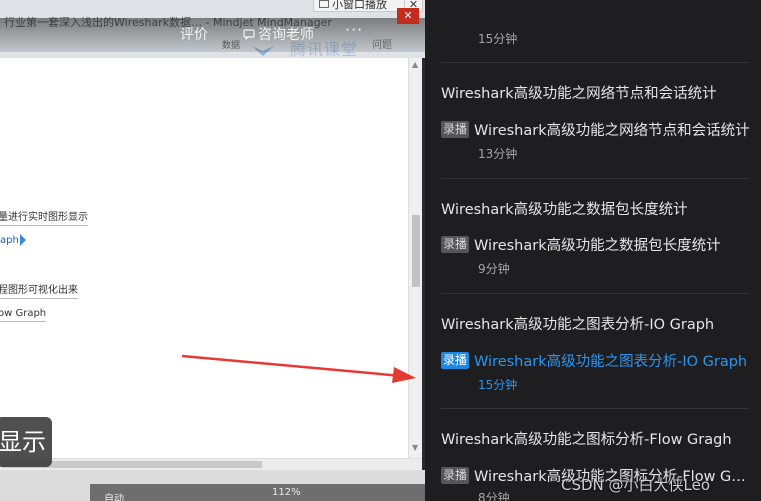  I want to click on csdn-watermark: CSDN @小白大侠Leo, so click(636, 485).